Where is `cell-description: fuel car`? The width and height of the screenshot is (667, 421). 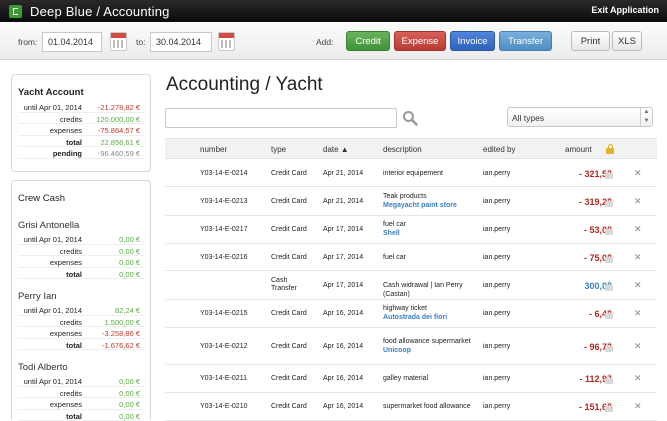
cell-description: fuel car is located at coordinates (433, 258).